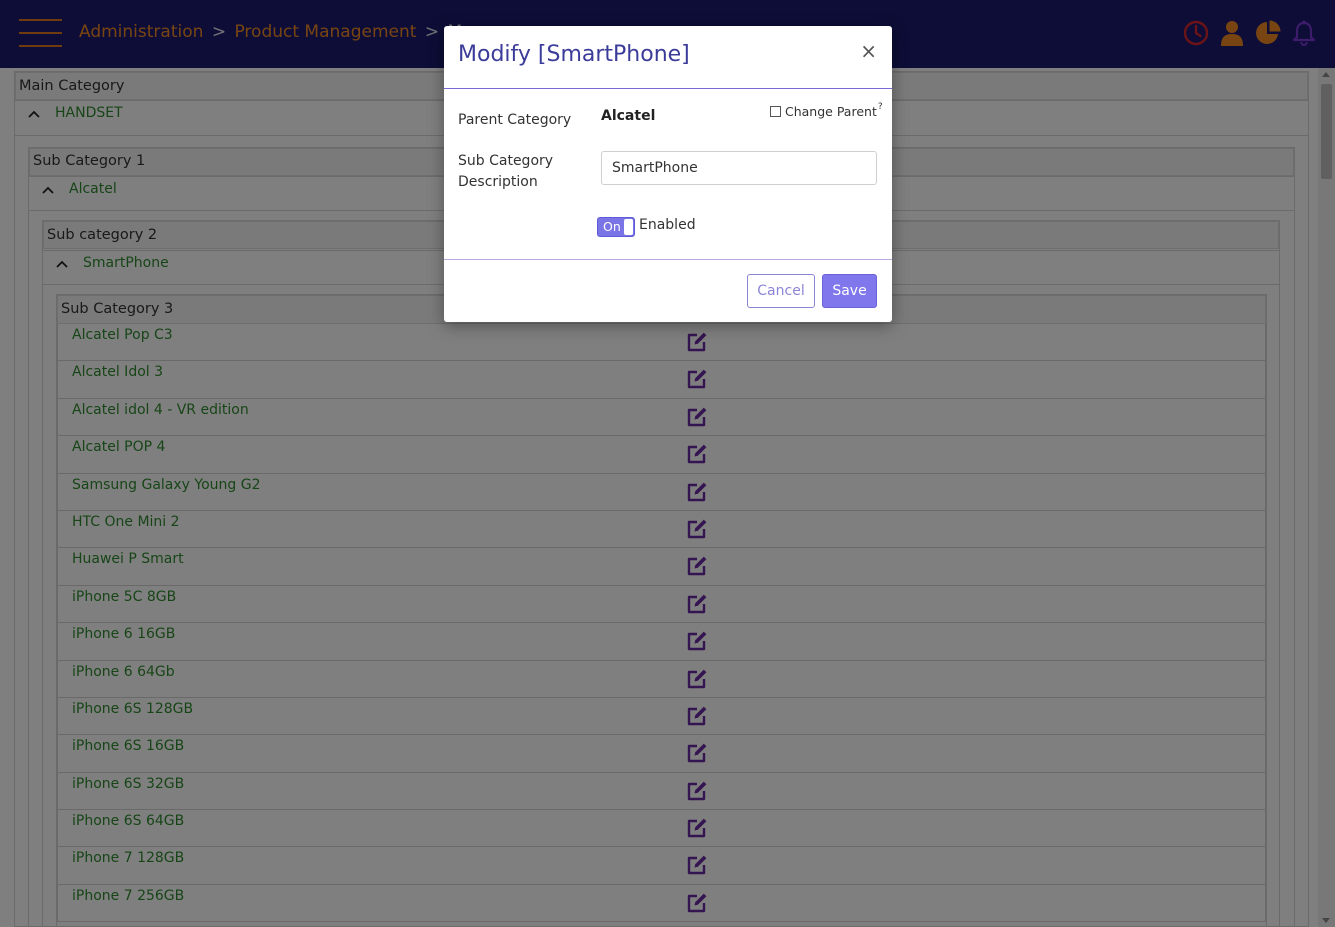 The image size is (1335, 927). Describe the element at coordinates (781, 291) in the screenshot. I see `cancel-button: Cancel` at that location.